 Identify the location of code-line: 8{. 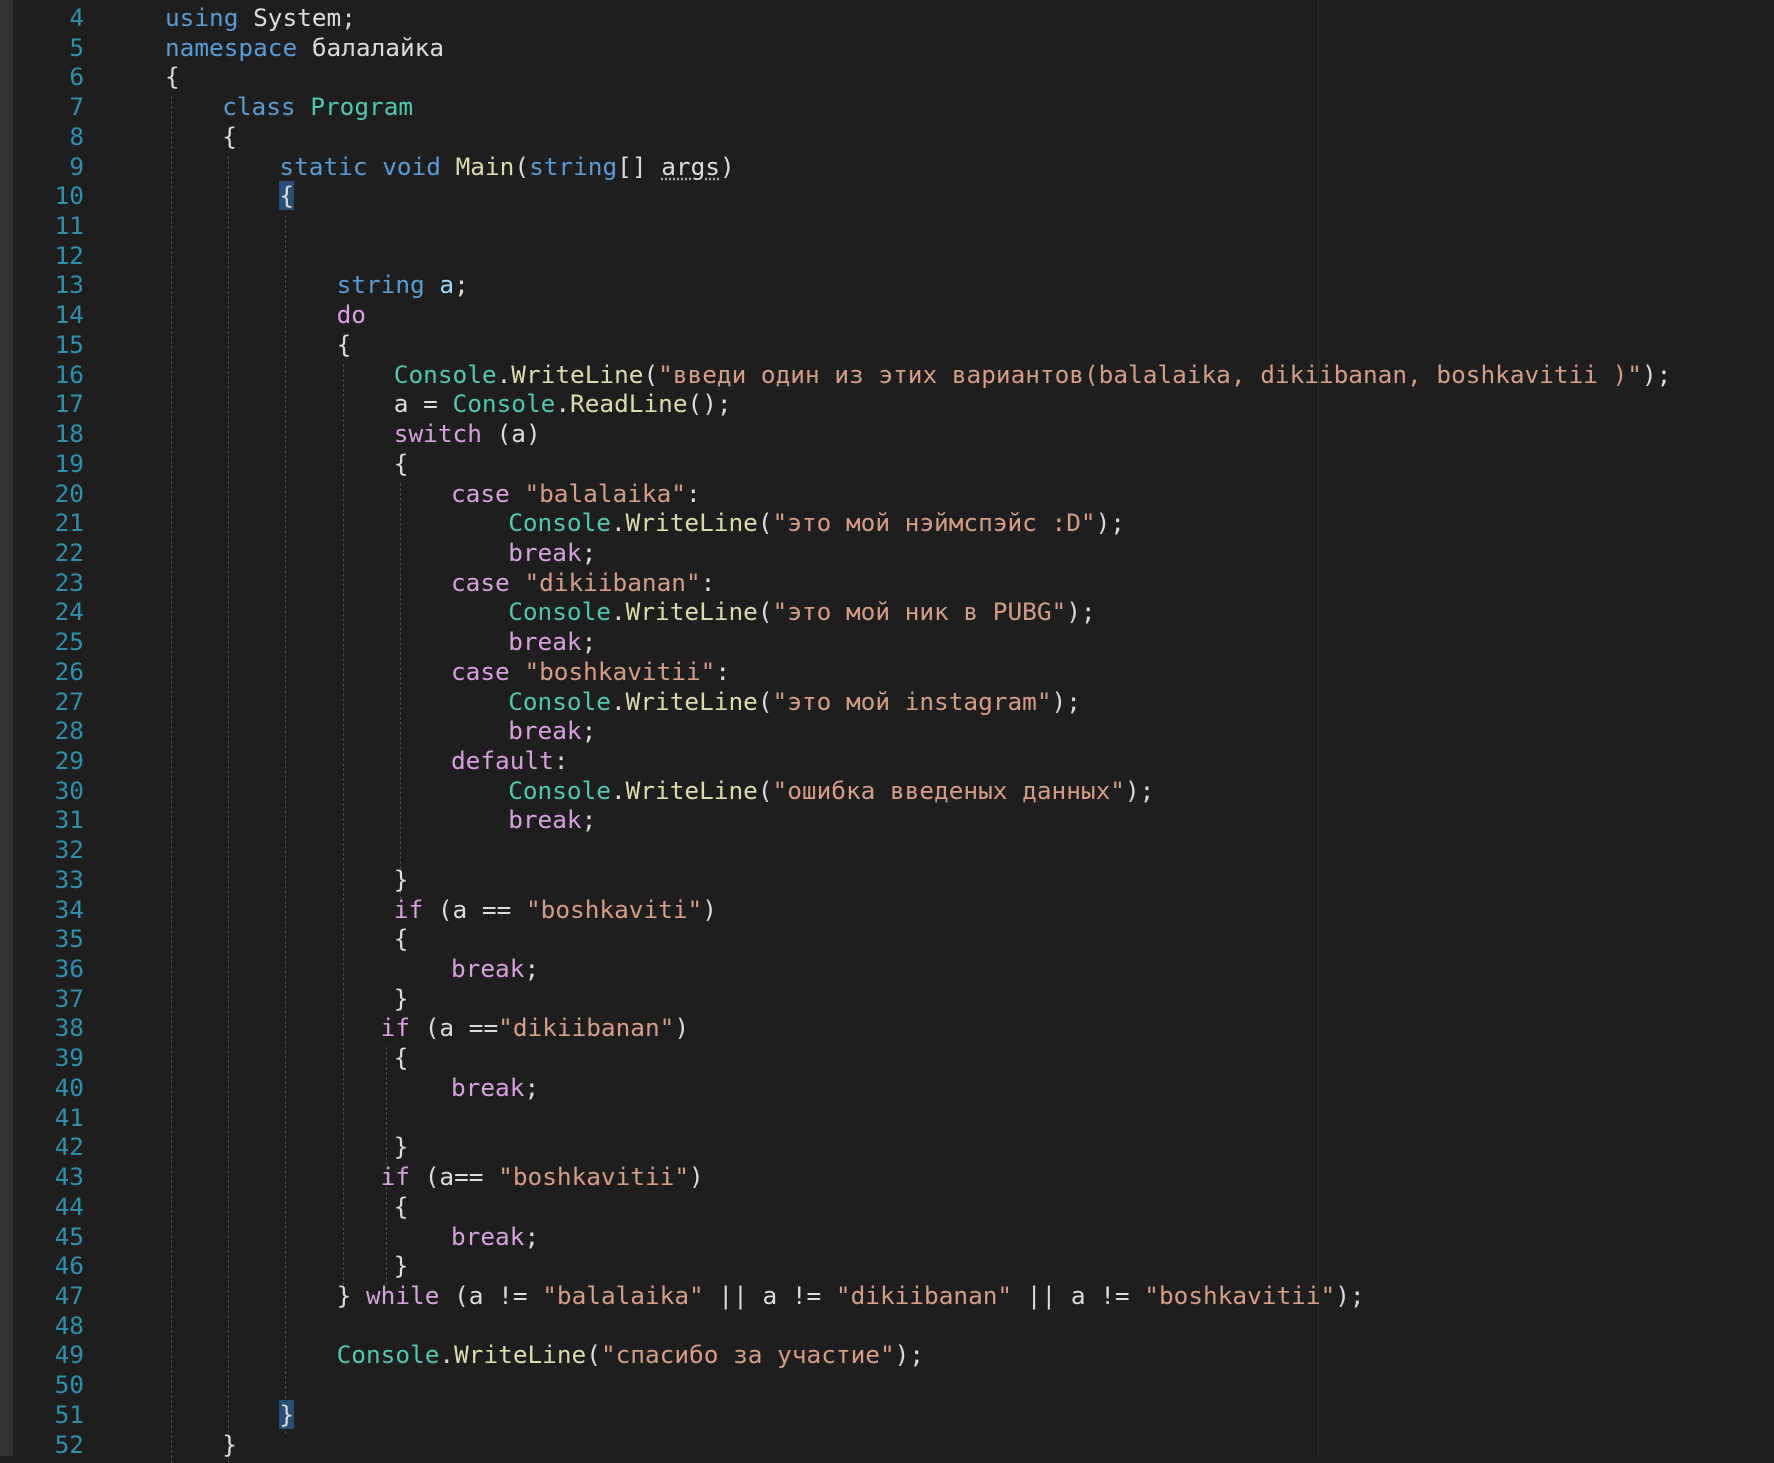
(887, 137).